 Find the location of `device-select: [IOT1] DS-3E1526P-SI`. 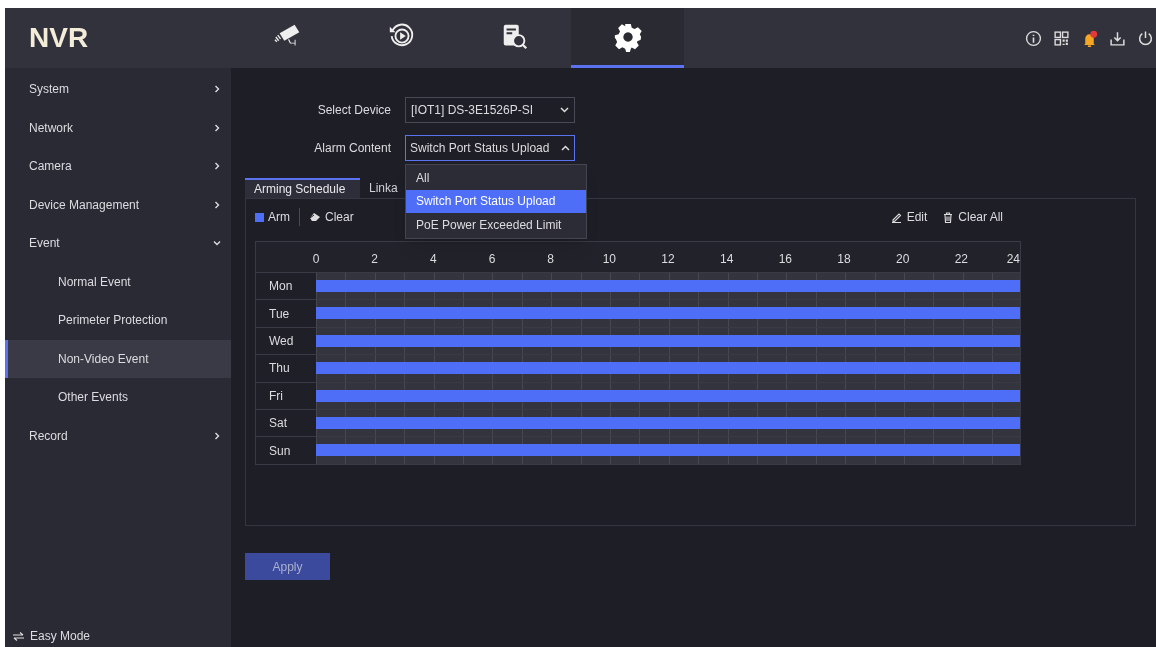

device-select: [IOT1] DS-3E1526P-SI is located at coordinates (490, 110).